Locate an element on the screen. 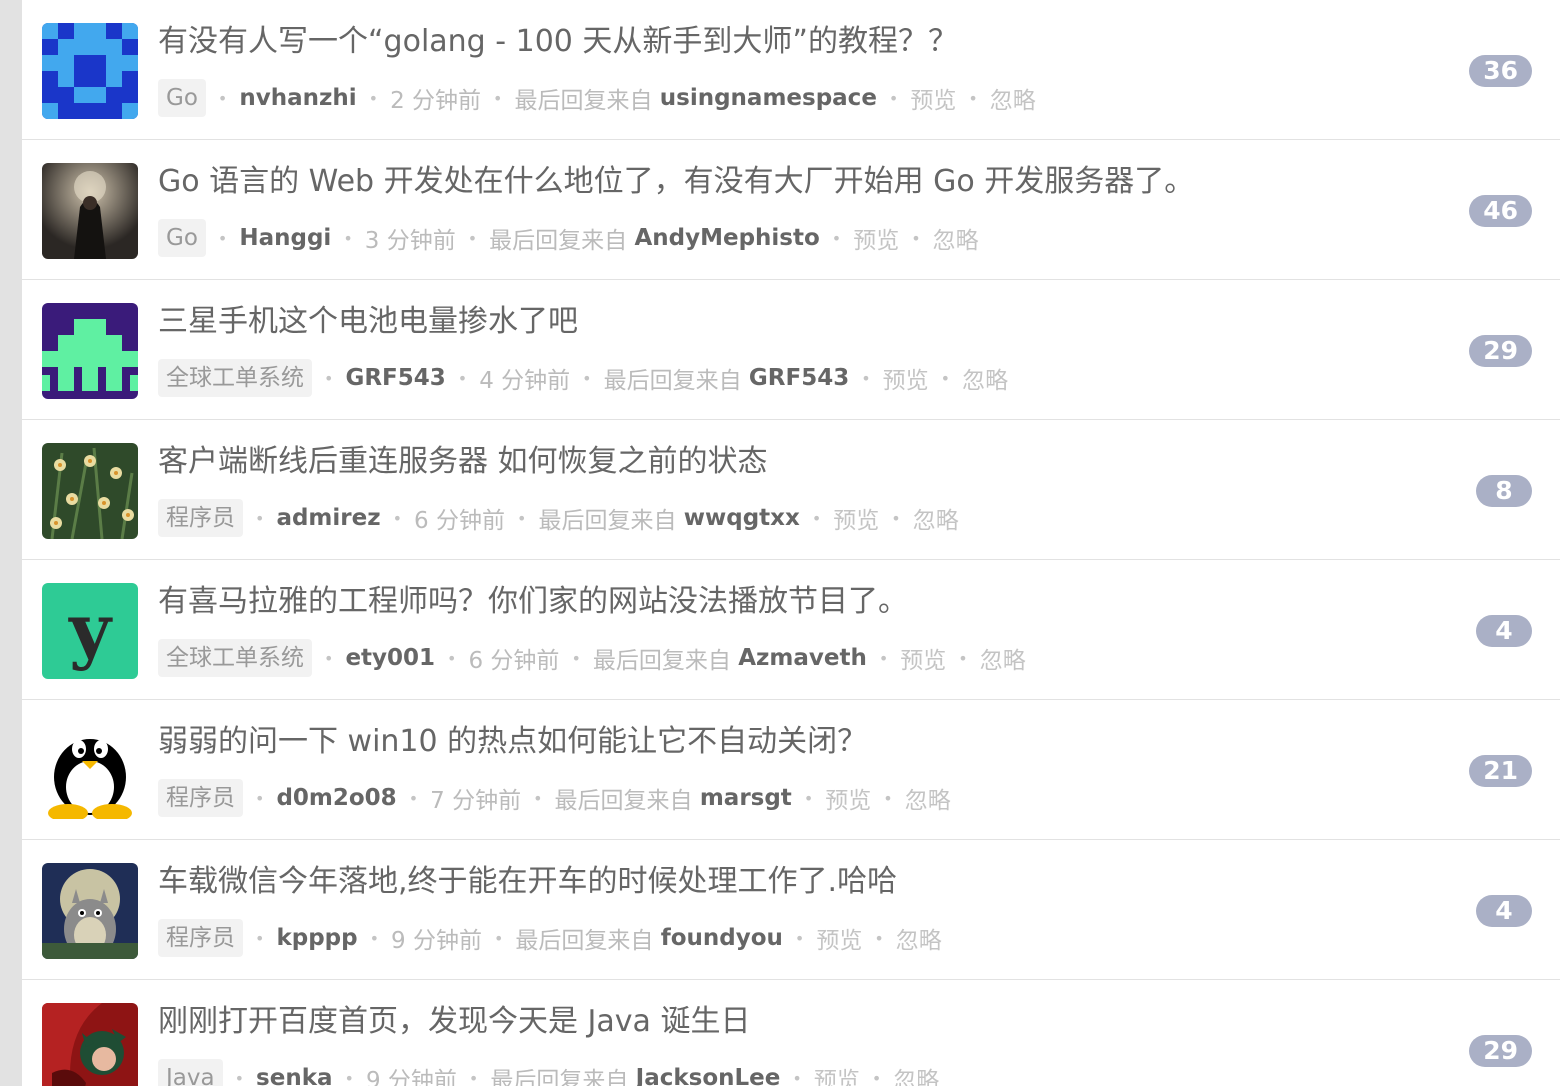  user-avatar-icon: y is located at coordinates (90, 631).